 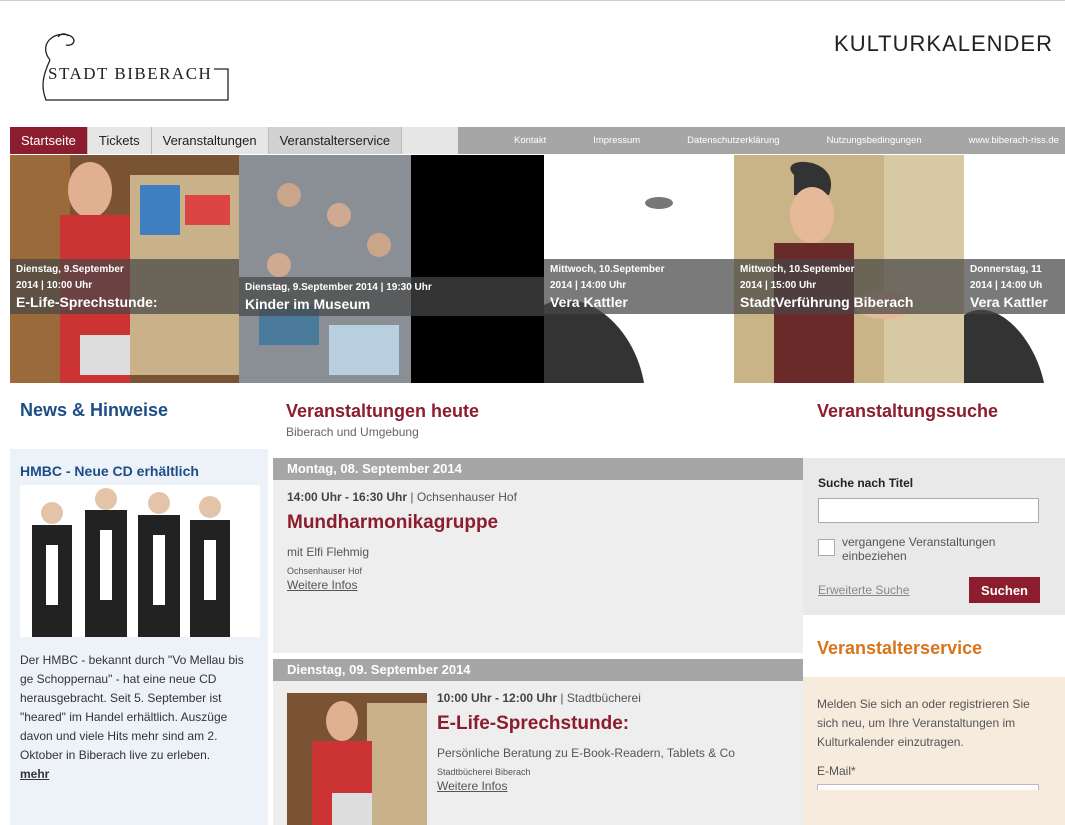 I want to click on organizer-heading-box: Veranstalterservice, so click(x=934, y=646).